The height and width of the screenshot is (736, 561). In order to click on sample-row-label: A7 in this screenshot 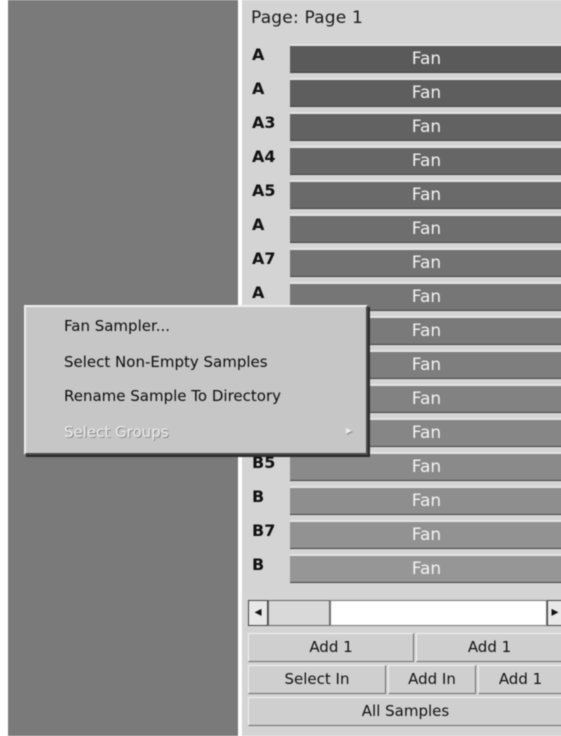, I will do `click(264, 258)`.